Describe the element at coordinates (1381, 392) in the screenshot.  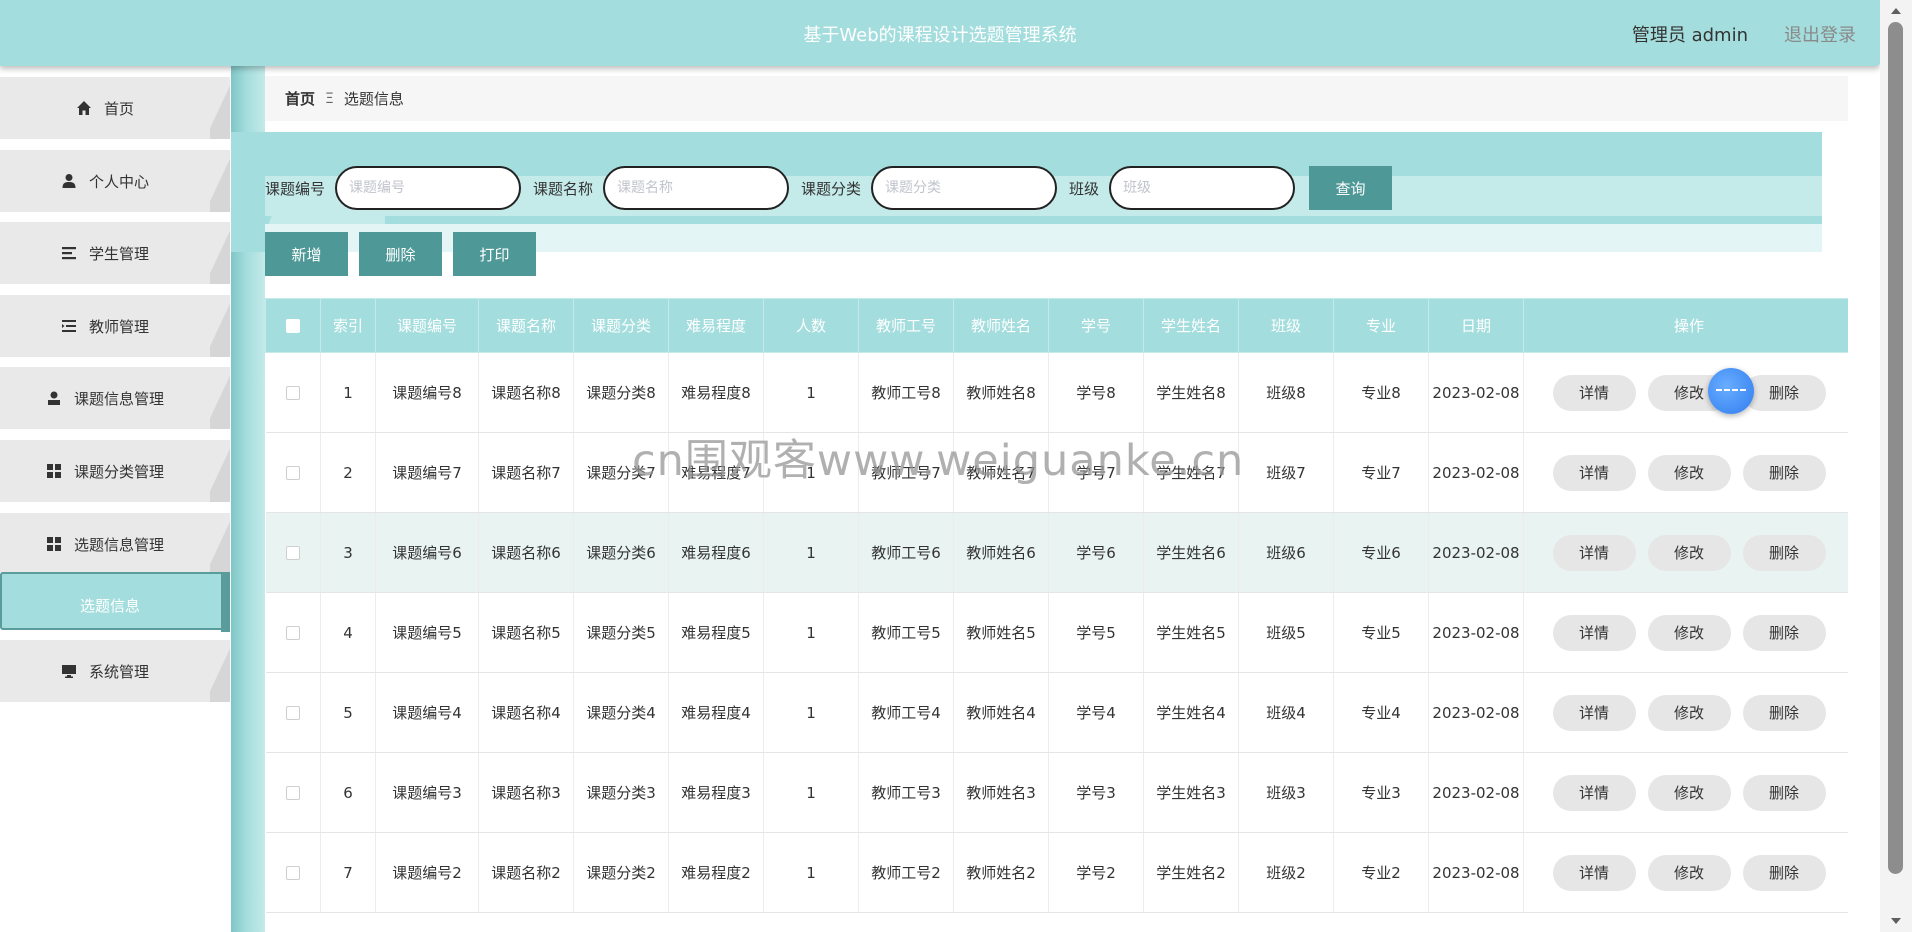
I see `table-cell: 专业8` at that location.